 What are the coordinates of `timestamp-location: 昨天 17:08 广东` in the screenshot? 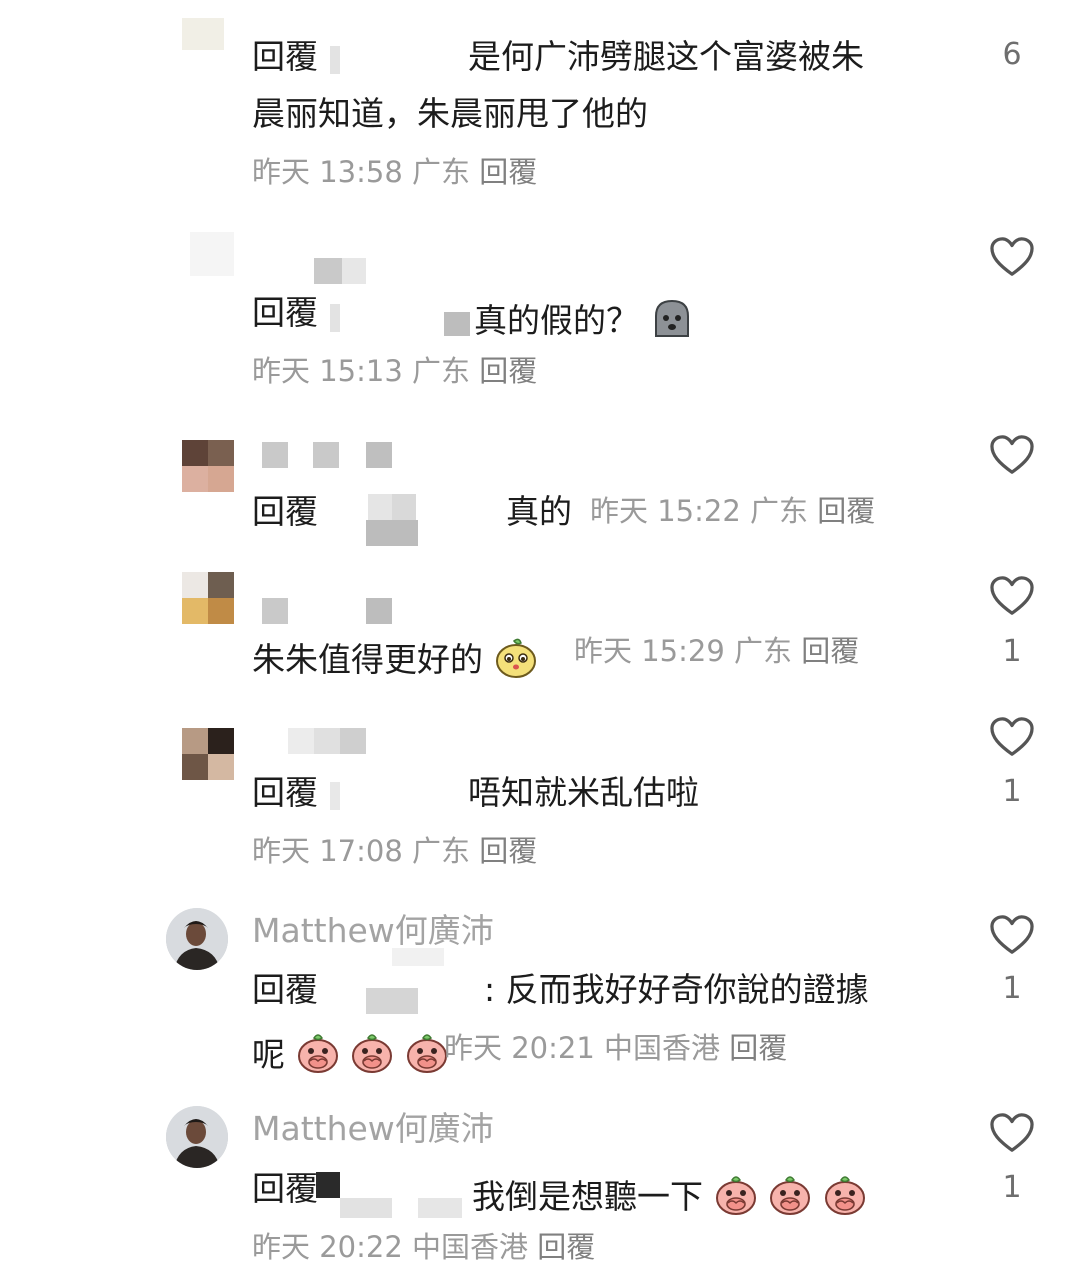 It's located at (361, 851).